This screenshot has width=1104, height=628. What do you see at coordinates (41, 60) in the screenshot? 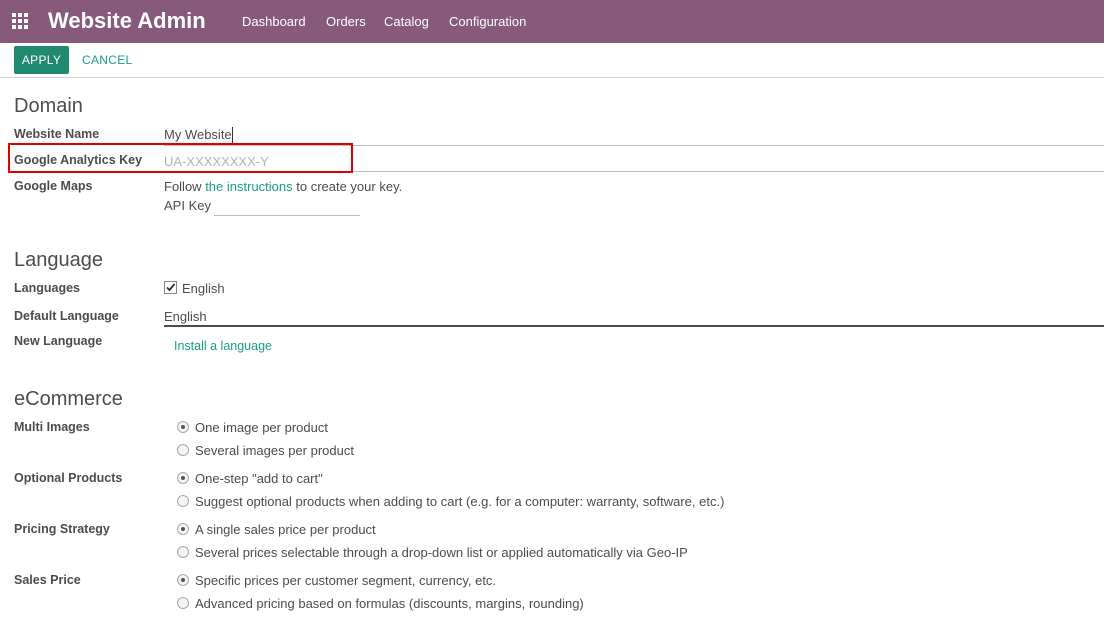
I see `apply-button: APPLY` at bounding box center [41, 60].